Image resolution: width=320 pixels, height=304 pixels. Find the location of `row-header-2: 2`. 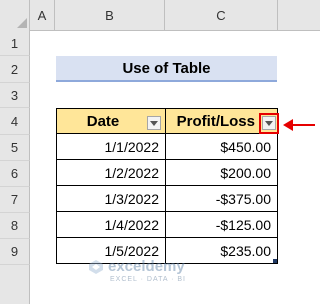

row-header-2: 2 is located at coordinates (15, 69).